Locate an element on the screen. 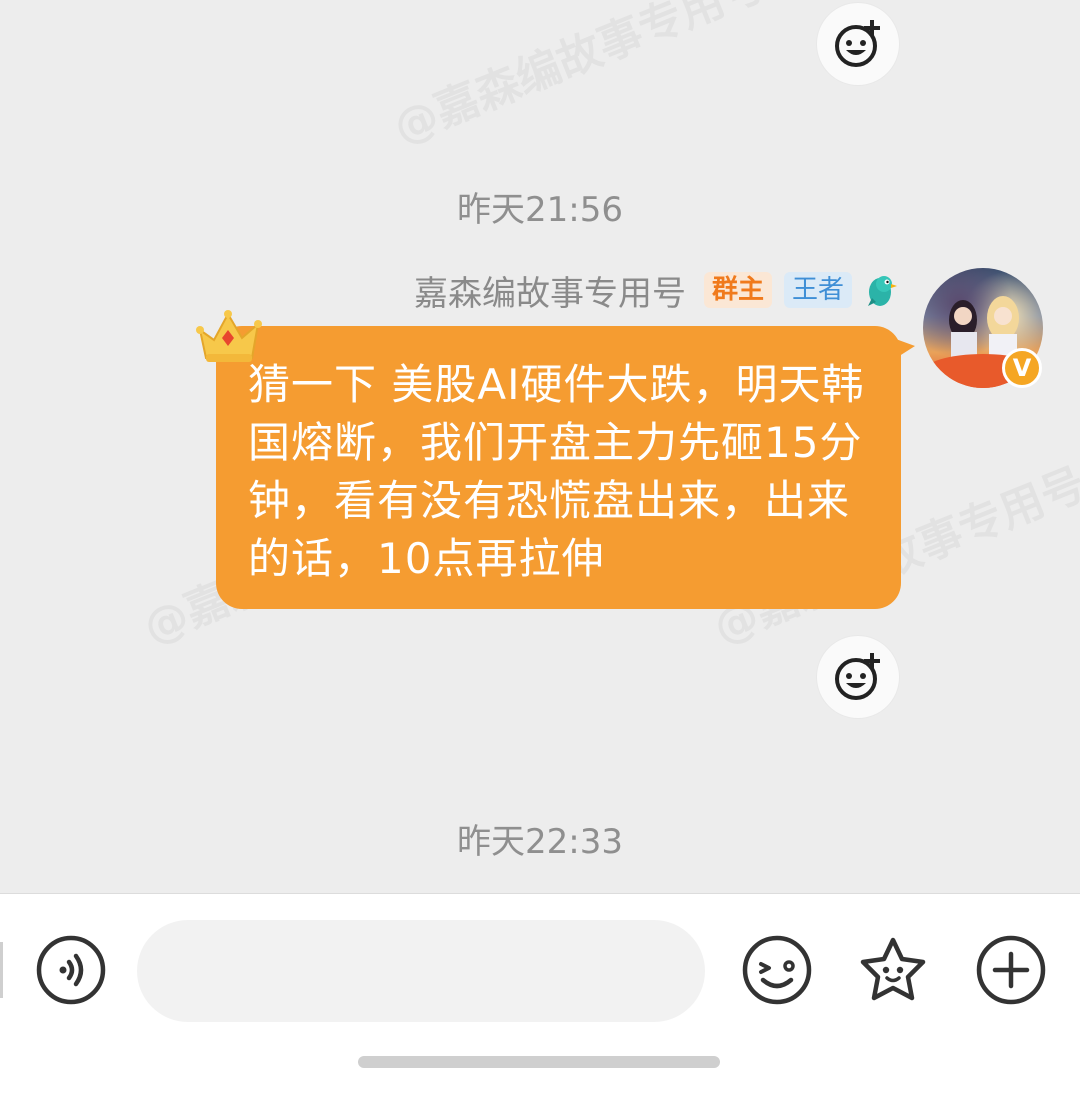 The width and height of the screenshot is (1080, 1093). message-input is located at coordinates (421, 971).